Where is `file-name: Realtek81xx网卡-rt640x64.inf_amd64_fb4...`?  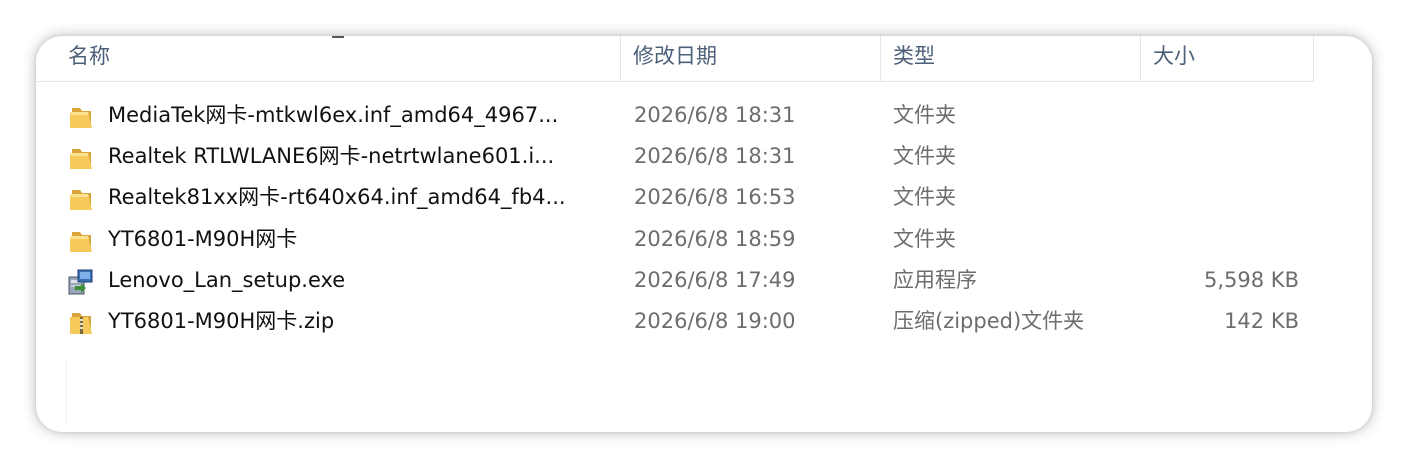 file-name: Realtek81xx网卡-rt640x64.inf_amd64_fb4... is located at coordinates (337, 197).